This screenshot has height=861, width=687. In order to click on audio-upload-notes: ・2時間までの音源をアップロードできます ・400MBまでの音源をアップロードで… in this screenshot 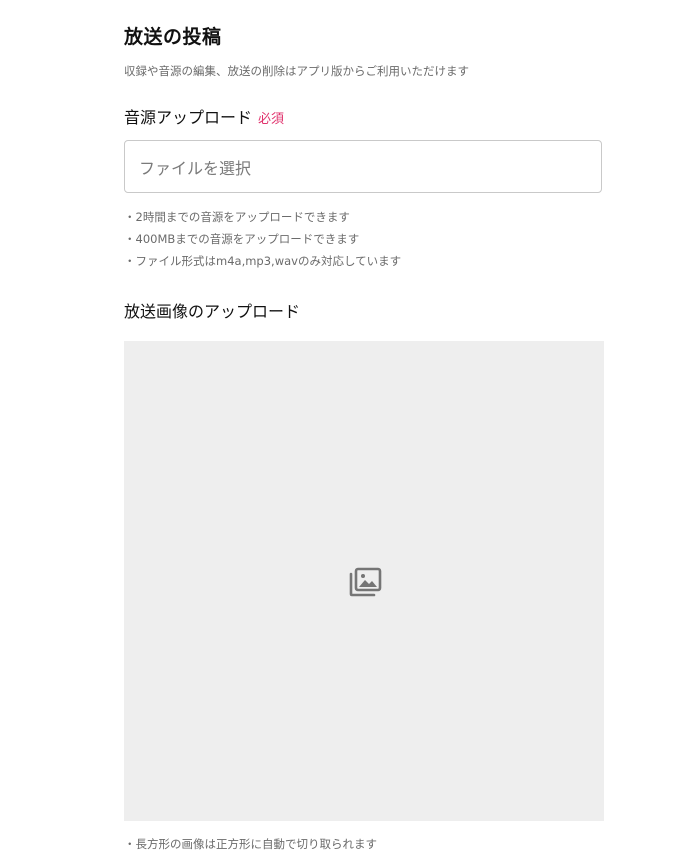, I will do `click(262, 239)`.